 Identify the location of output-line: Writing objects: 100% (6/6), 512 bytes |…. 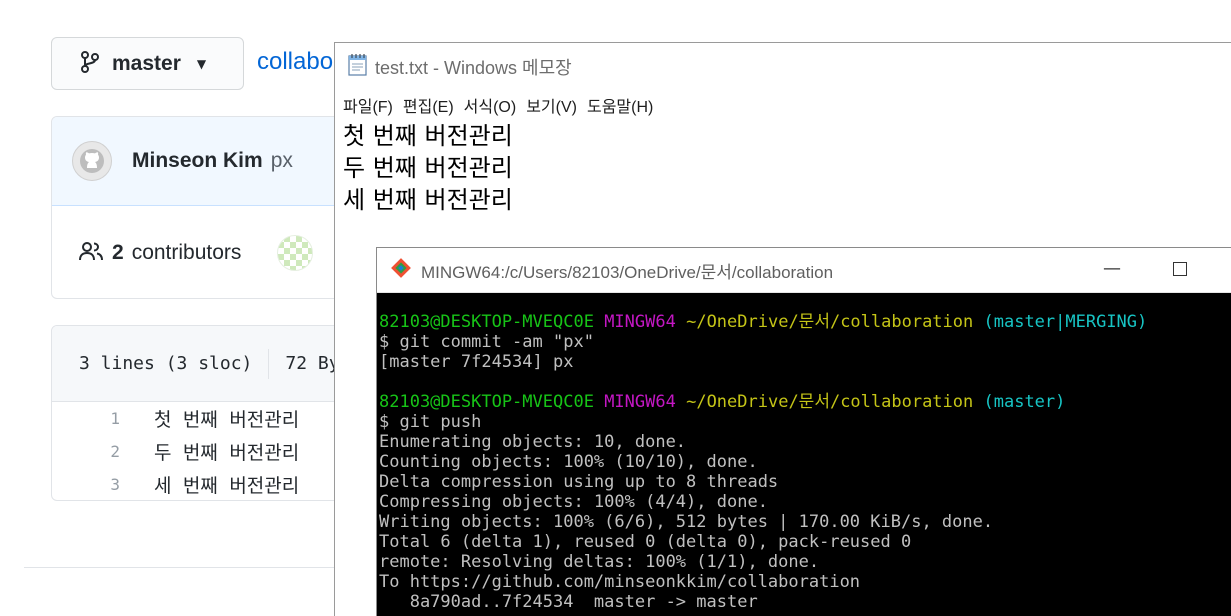
(686, 522).